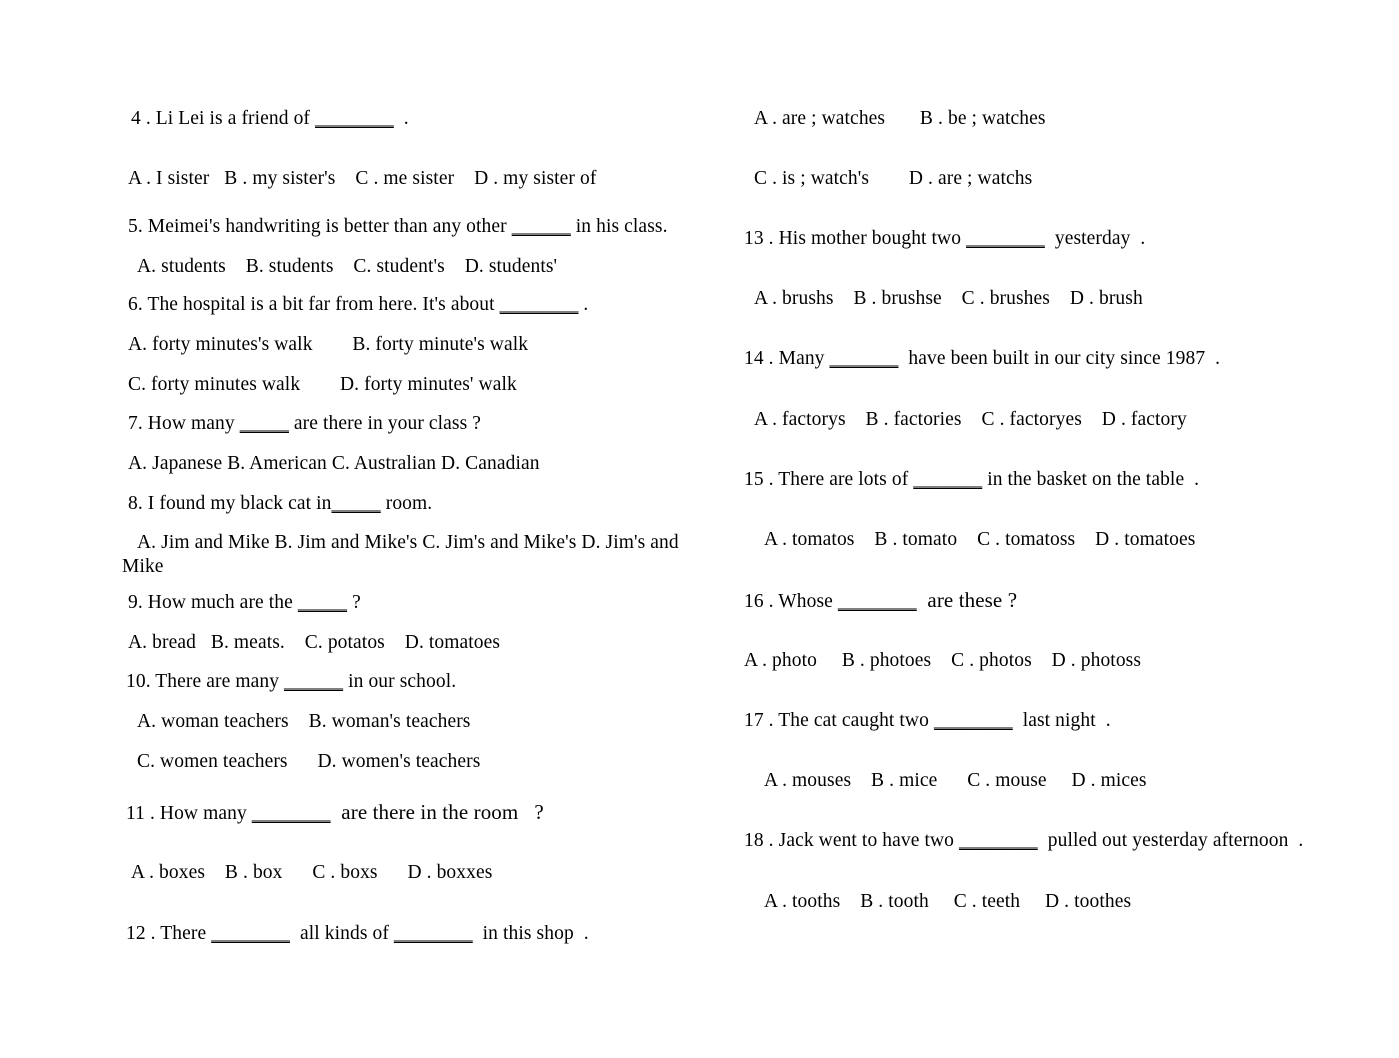 This screenshot has height=1058, width=1399. Describe the element at coordinates (900, 118) in the screenshot. I see `question-12-options-ab: A . are ; watches B . be ; watches` at that location.